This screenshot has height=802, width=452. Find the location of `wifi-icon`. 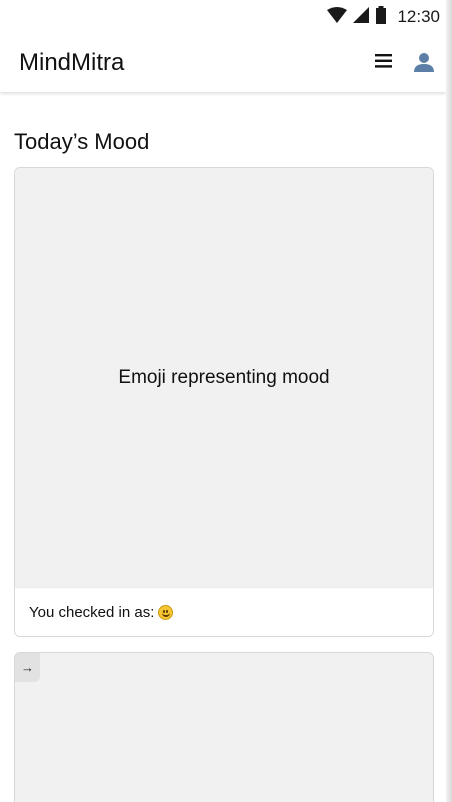

wifi-icon is located at coordinates (337, 17).